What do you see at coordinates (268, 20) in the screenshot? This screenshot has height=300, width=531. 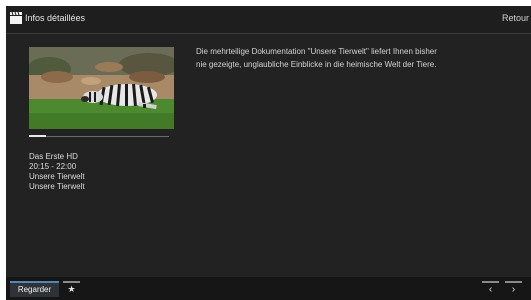 I see `title-bar: Infos détaillées Retour` at bounding box center [268, 20].